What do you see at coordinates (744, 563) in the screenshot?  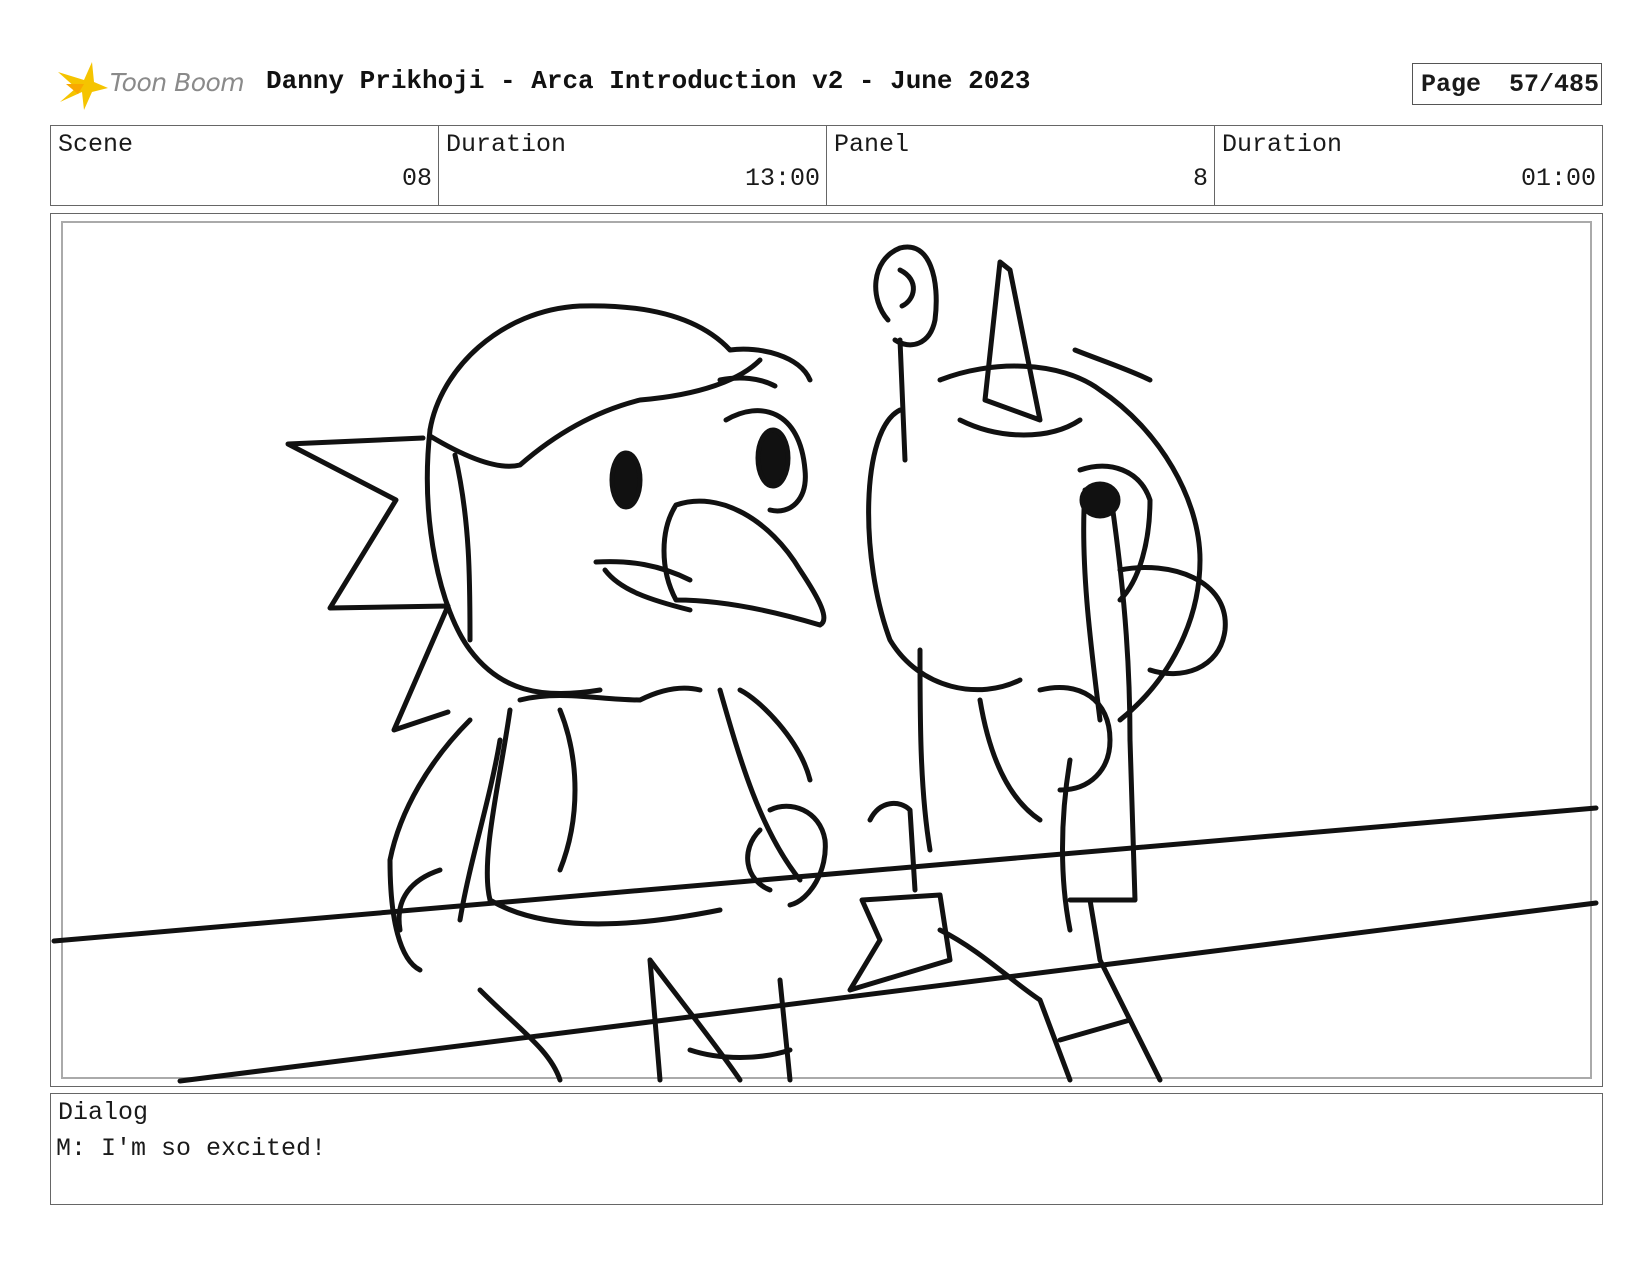 I see `left-character-beak` at bounding box center [744, 563].